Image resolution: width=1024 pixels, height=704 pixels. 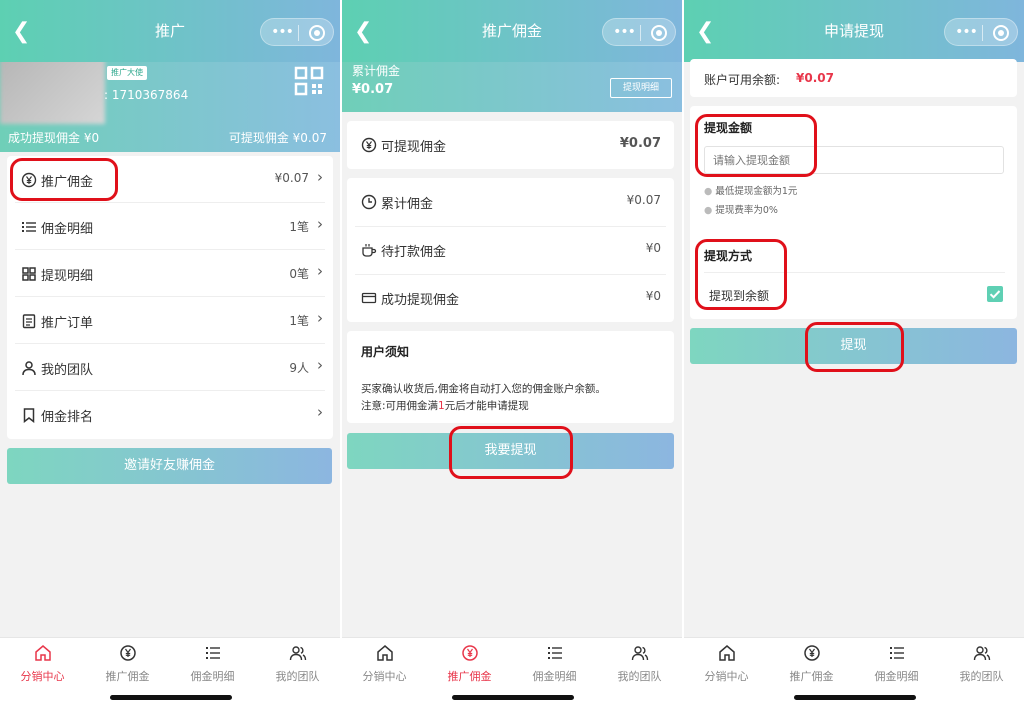 I want to click on menu-item-value: 0笔, so click(x=299, y=274).